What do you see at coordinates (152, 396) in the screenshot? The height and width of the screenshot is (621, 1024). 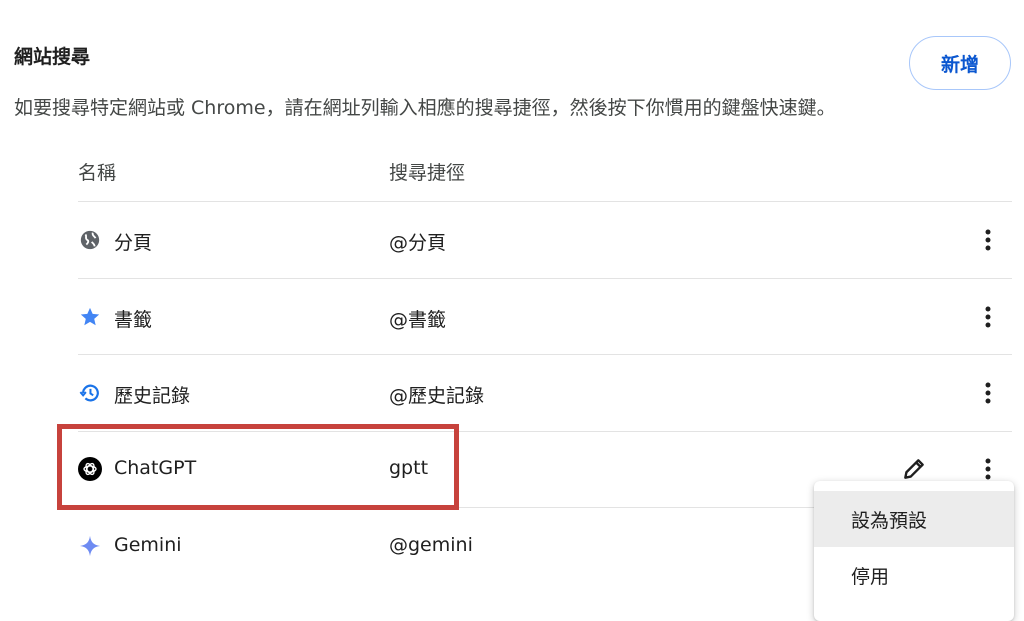 I see `row-name: 歷史記錄` at bounding box center [152, 396].